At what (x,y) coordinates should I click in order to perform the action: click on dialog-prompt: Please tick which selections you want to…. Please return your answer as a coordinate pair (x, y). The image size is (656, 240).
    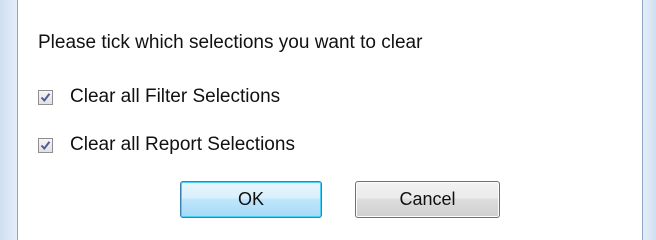
    Looking at the image, I should click on (230, 42).